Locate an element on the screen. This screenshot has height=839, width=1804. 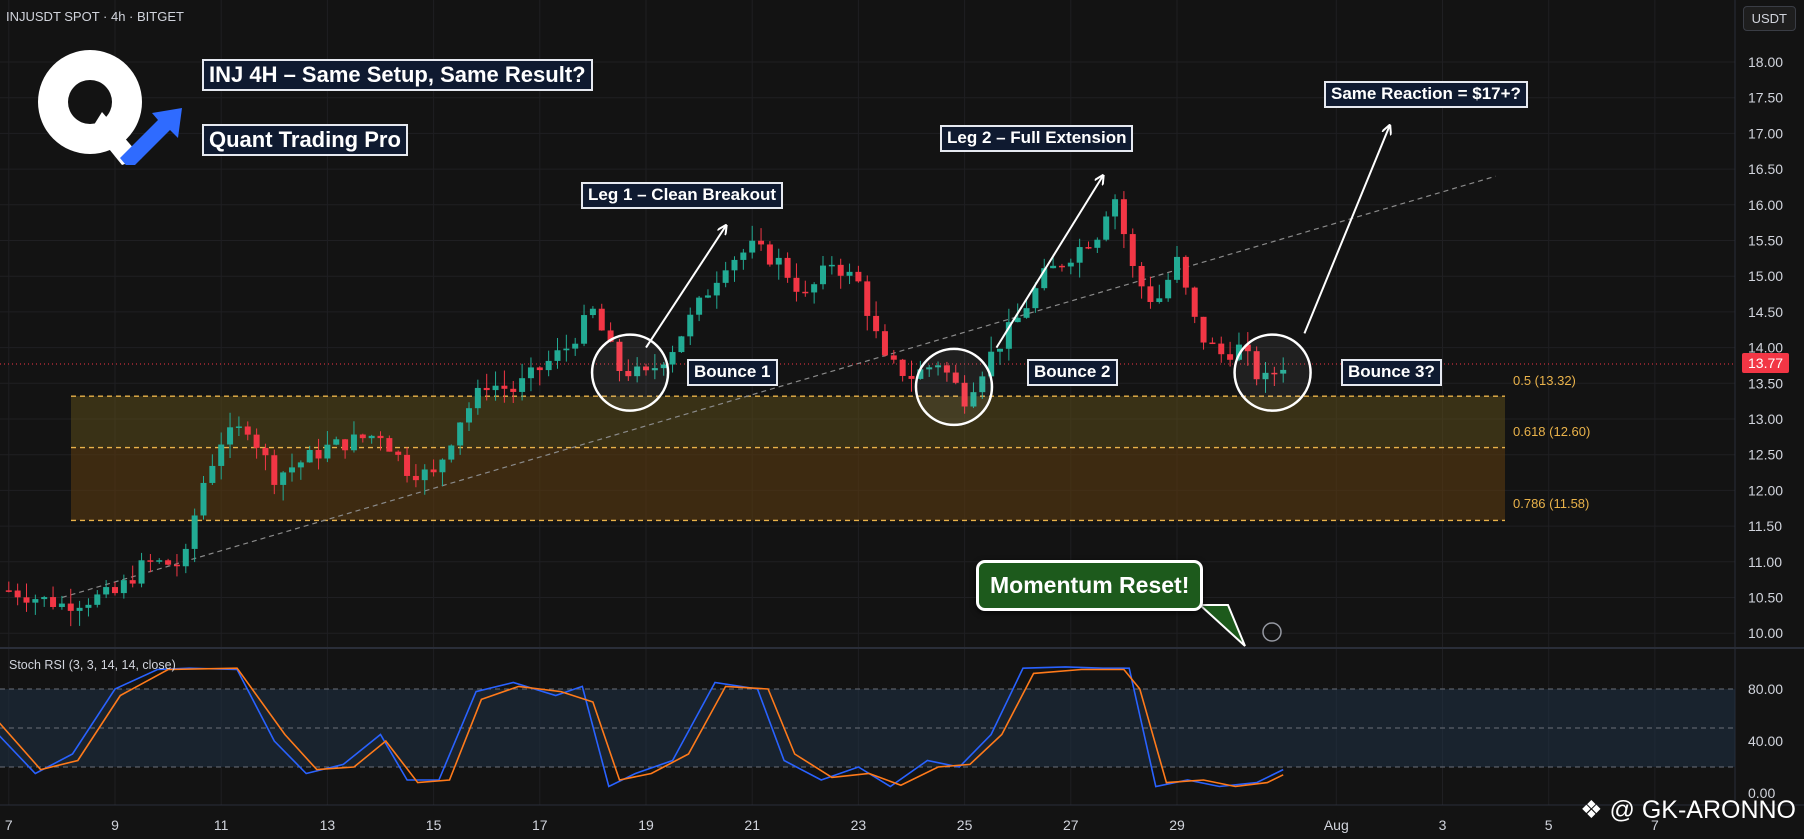
symbol-label: INJUSDT SPOT · 4h · BITGET is located at coordinates (95, 16).